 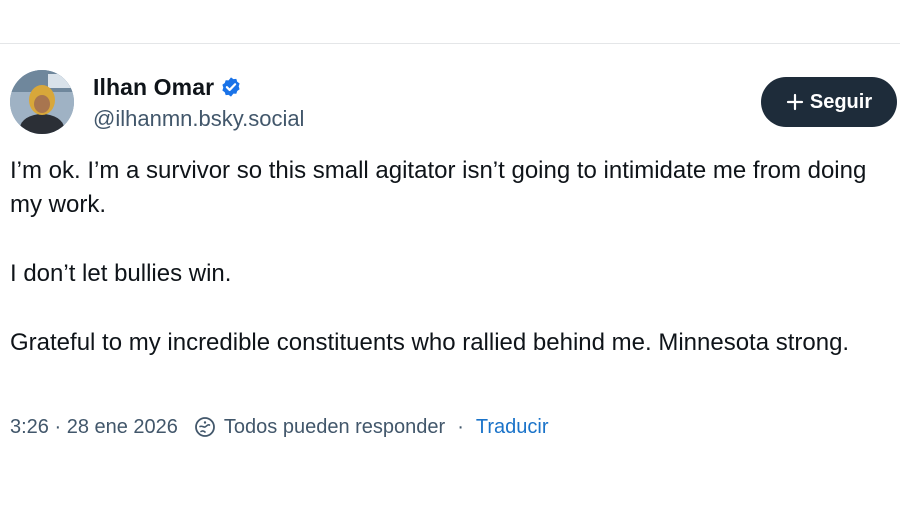 I want to click on author-name-row: Ilhan Omar, so click(x=167, y=87).